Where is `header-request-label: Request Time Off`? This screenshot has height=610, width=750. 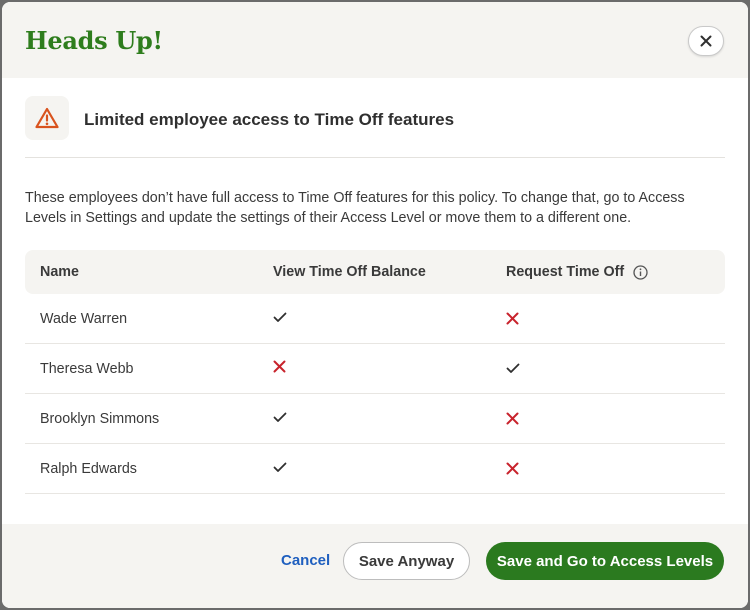 header-request-label: Request Time Off is located at coordinates (565, 272).